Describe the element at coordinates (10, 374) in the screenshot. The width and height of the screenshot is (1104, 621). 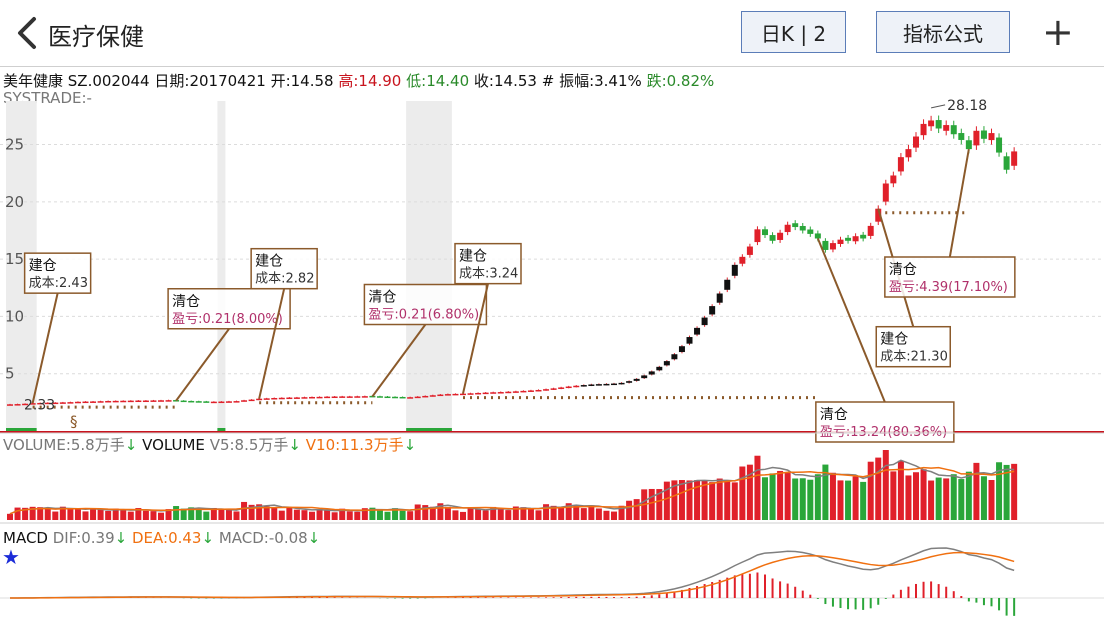
I see `y-tick-label: 5` at that location.